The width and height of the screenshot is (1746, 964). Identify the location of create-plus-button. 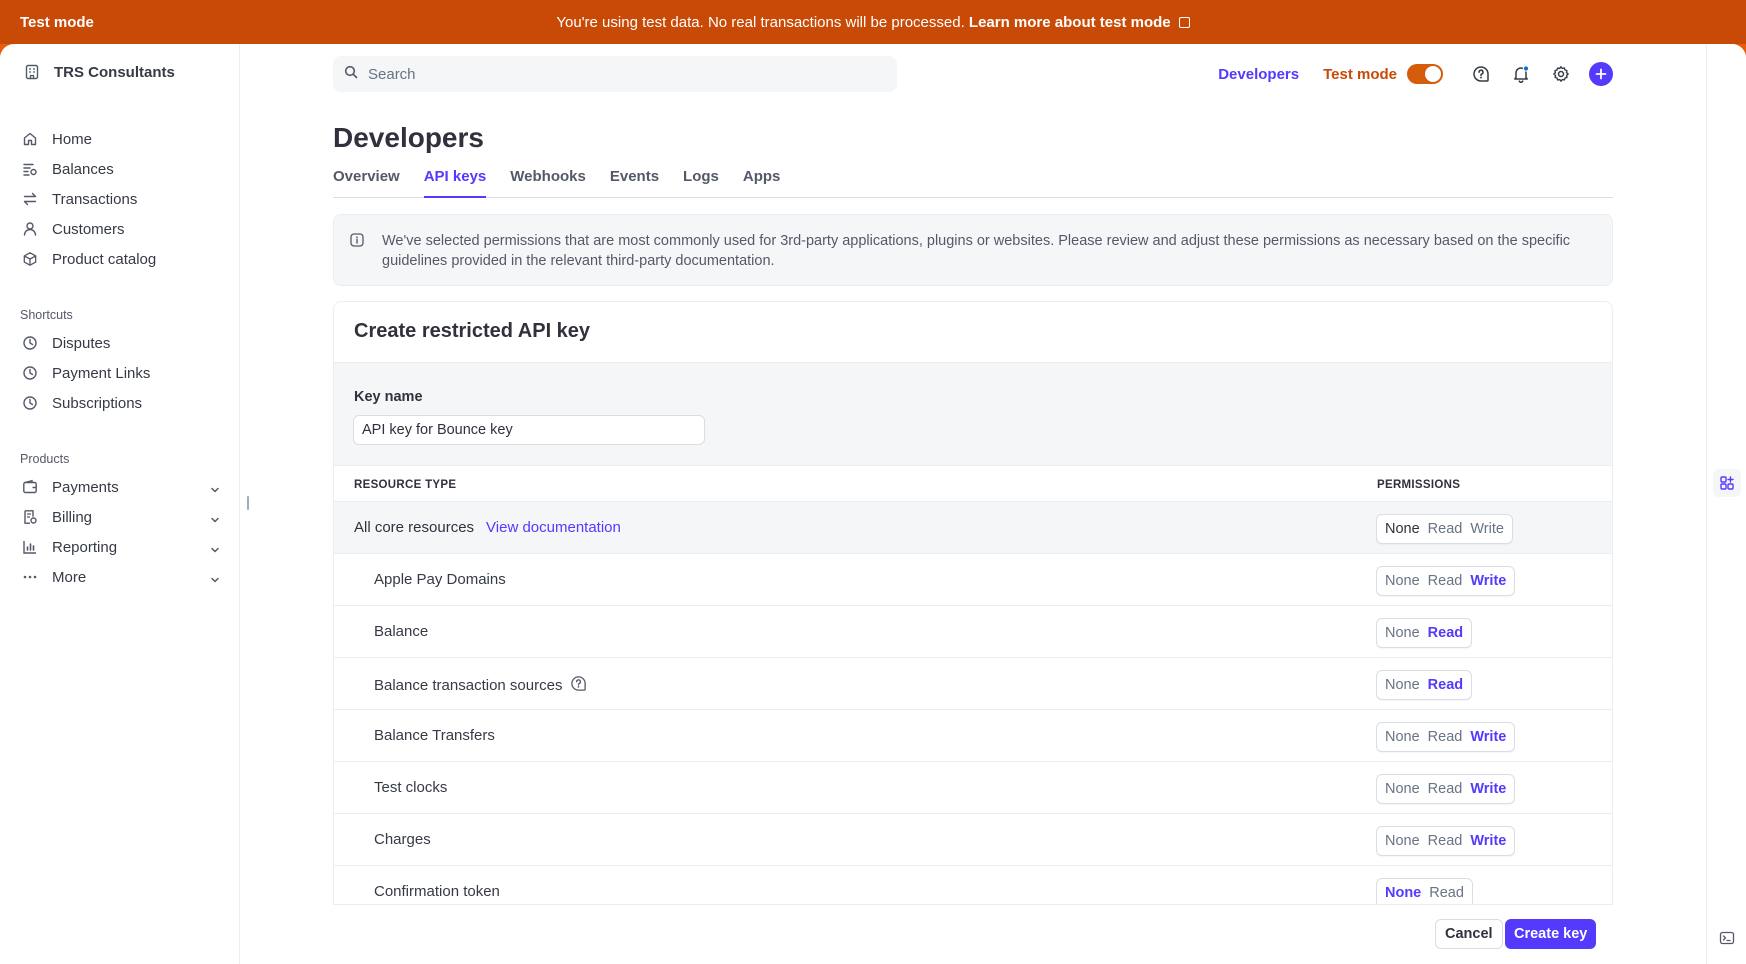
(1601, 74).